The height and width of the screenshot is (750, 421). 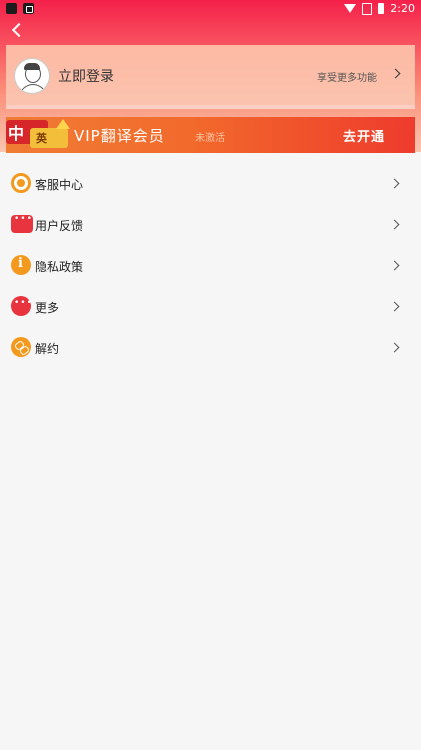 What do you see at coordinates (11, 8) in the screenshot?
I see `notification-icon` at bounding box center [11, 8].